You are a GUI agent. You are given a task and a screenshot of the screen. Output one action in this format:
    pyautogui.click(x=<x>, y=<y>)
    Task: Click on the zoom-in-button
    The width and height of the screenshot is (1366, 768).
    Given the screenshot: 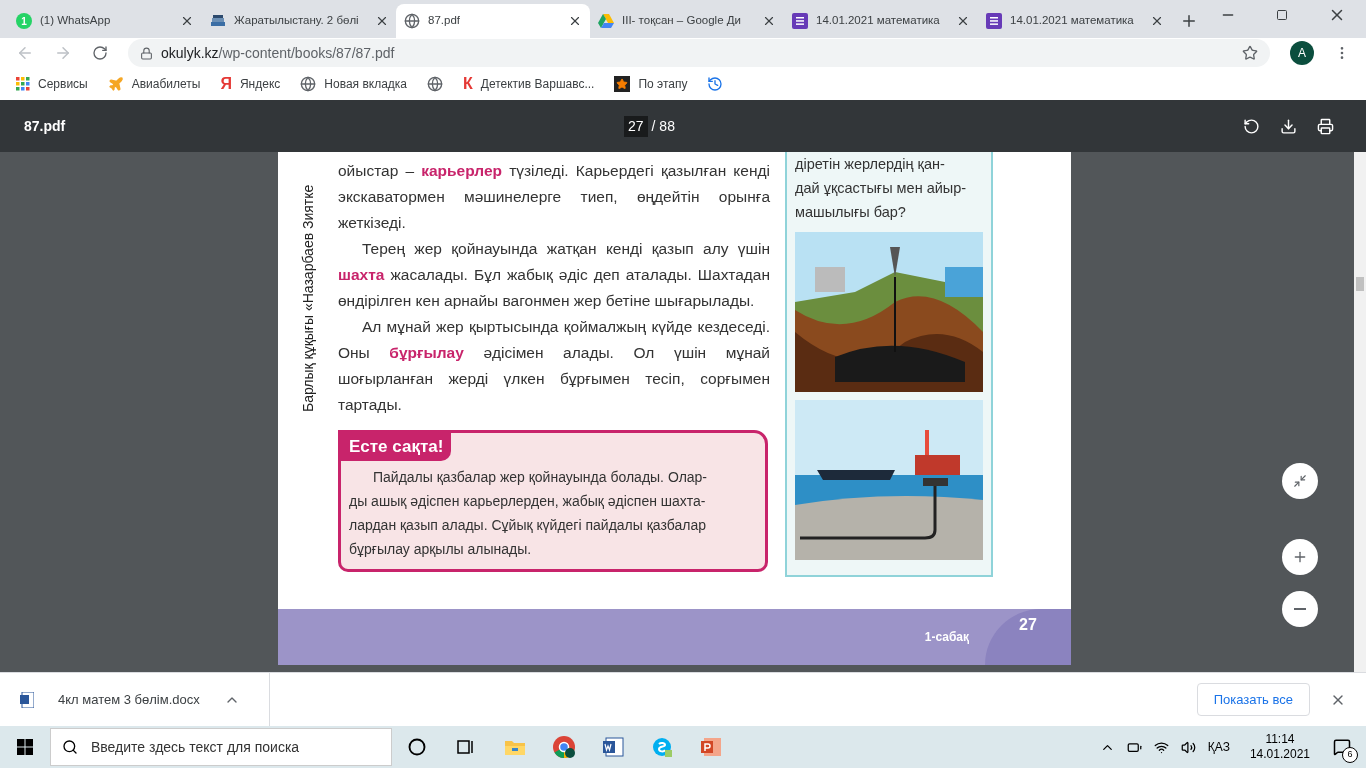 What is the action you would take?
    pyautogui.click(x=1300, y=557)
    